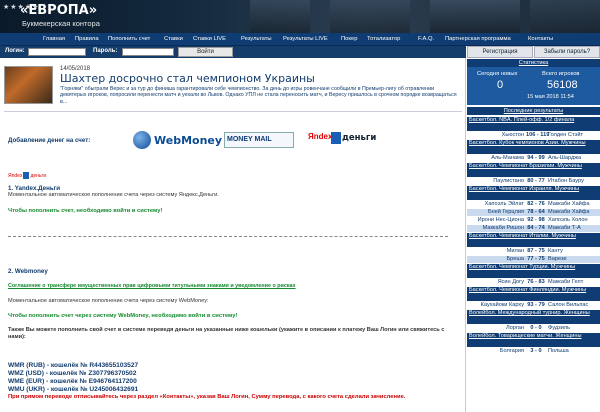 This screenshot has height=412, width=600. Describe the element at coordinates (515, 259) in the screenshot. I see `home-team: Бреша` at that location.